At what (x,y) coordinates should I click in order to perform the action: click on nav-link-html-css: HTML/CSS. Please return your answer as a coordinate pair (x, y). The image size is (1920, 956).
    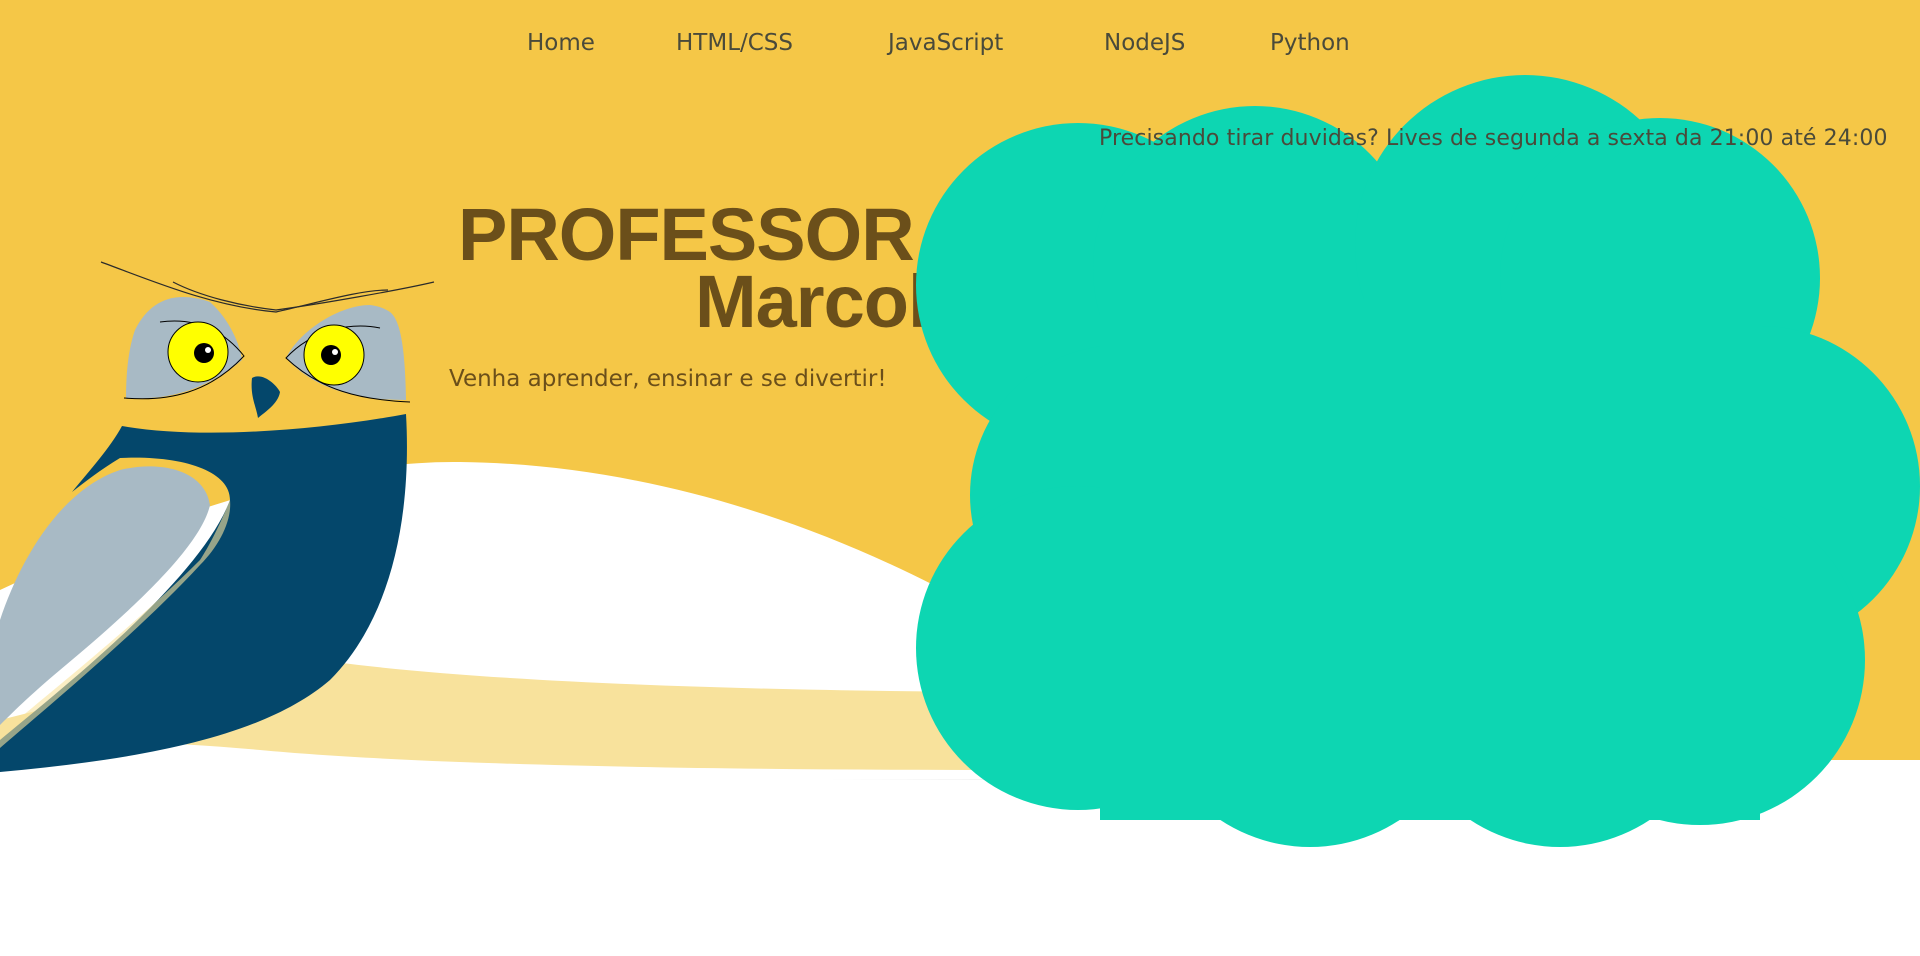
    Looking at the image, I should click on (734, 43).